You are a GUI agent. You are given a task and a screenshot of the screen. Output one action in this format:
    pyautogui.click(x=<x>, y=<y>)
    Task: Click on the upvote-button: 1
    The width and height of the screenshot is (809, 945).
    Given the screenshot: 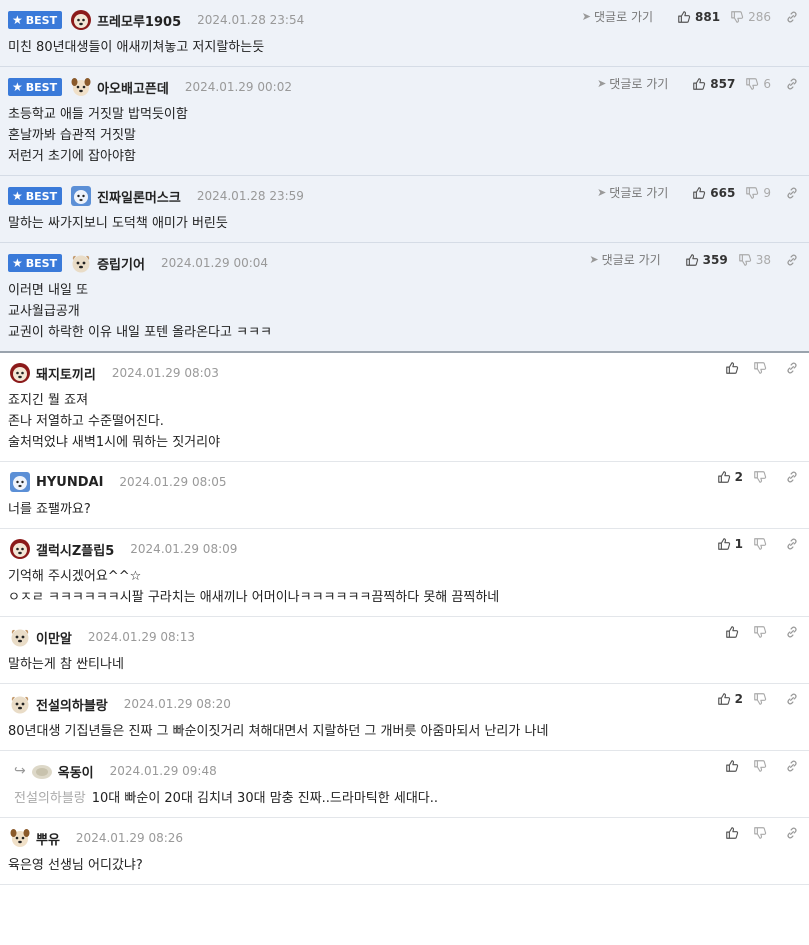 What is the action you would take?
    pyautogui.click(x=730, y=544)
    